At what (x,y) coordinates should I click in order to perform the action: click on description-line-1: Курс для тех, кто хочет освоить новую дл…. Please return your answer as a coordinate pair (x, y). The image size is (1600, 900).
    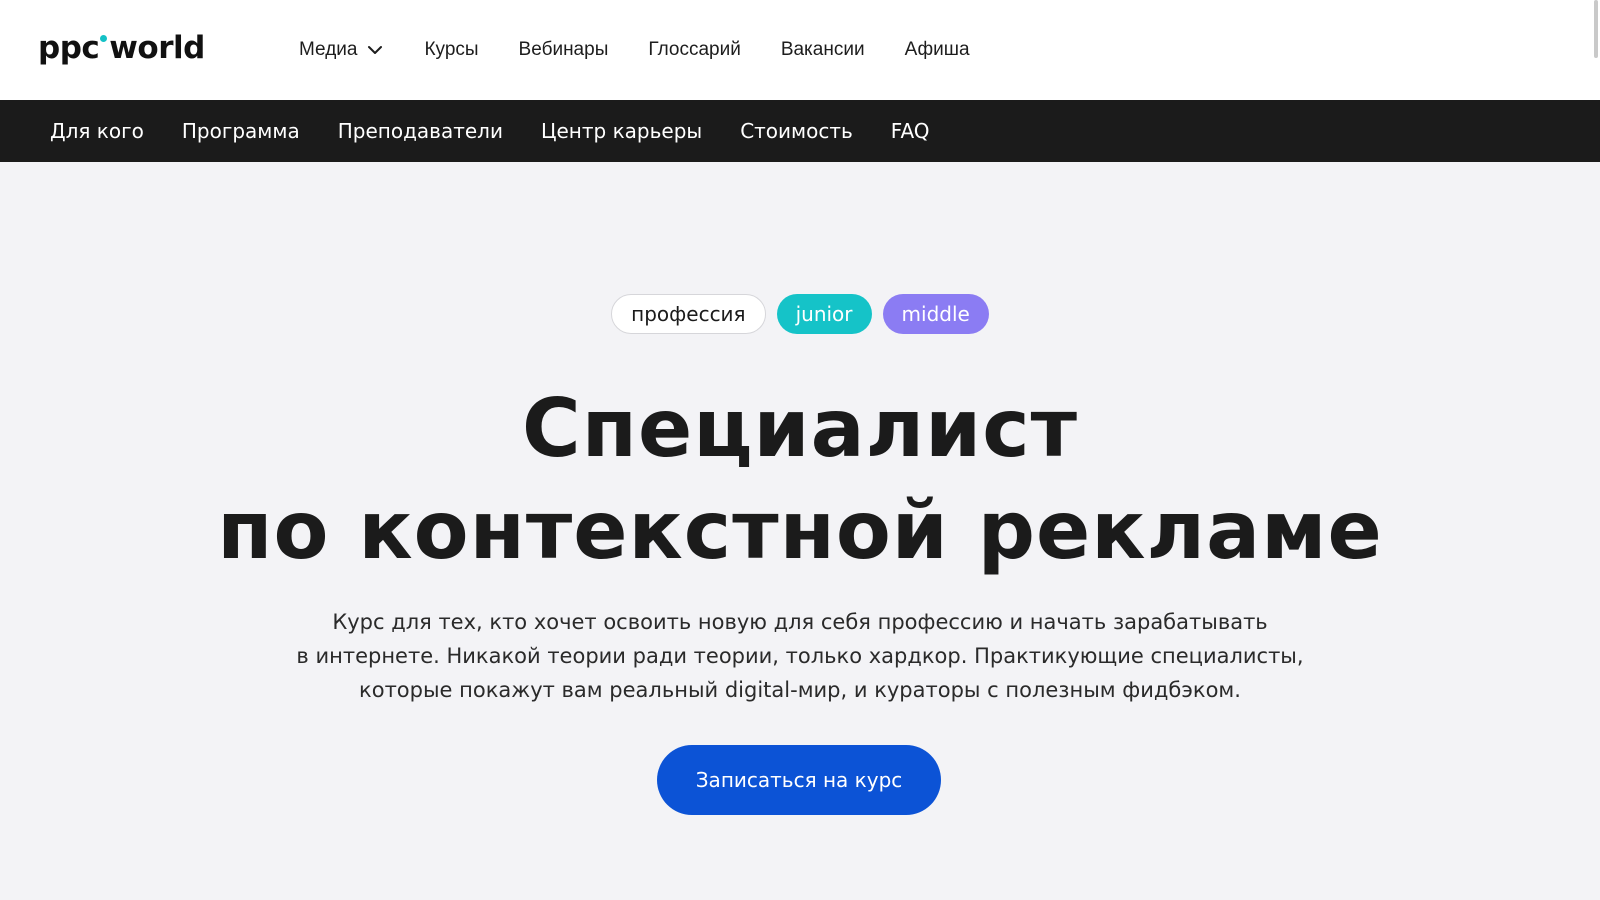
    Looking at the image, I should click on (800, 622).